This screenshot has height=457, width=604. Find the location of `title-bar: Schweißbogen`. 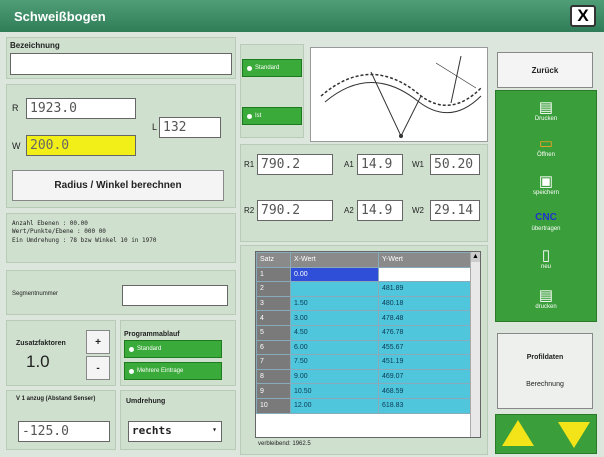

title-bar: Schweißbogen is located at coordinates (302, 16).